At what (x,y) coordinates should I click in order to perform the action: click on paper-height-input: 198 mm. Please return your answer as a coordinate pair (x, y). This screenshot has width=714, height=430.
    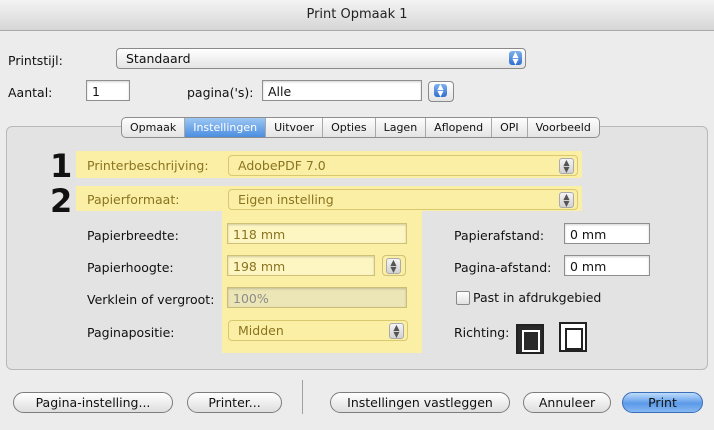
    Looking at the image, I should click on (301, 265).